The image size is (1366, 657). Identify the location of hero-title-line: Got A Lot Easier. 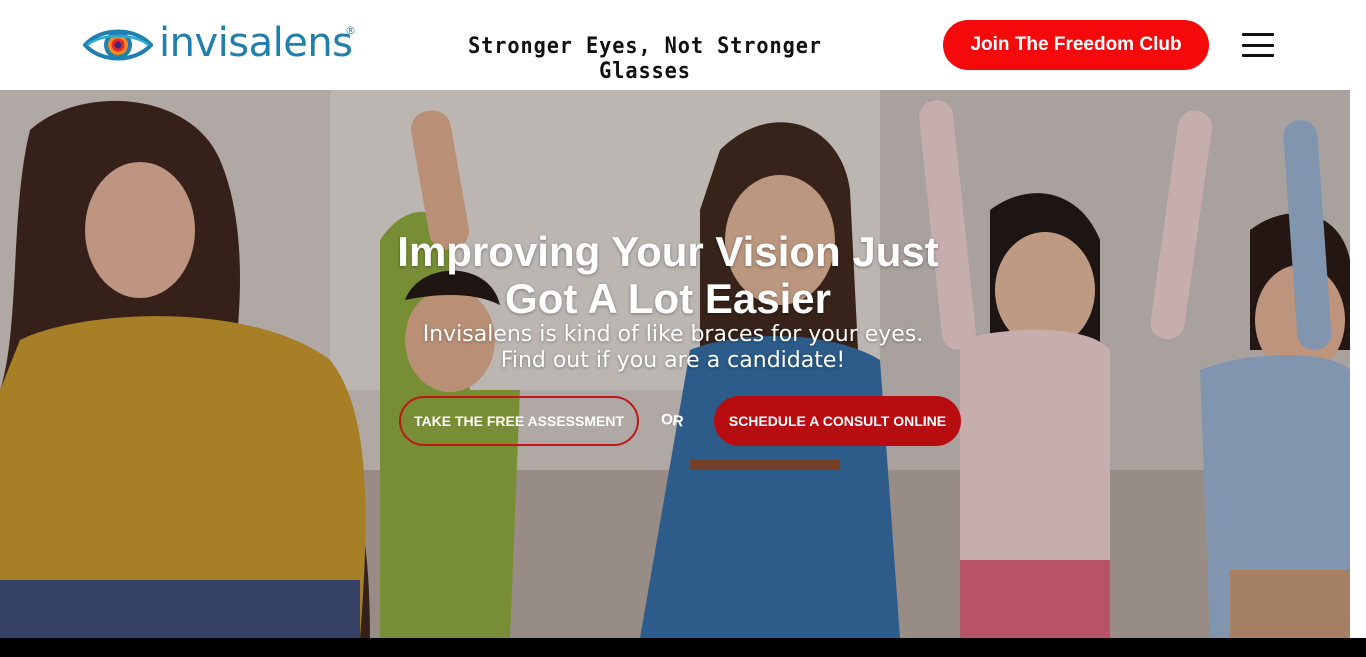
(668, 298).